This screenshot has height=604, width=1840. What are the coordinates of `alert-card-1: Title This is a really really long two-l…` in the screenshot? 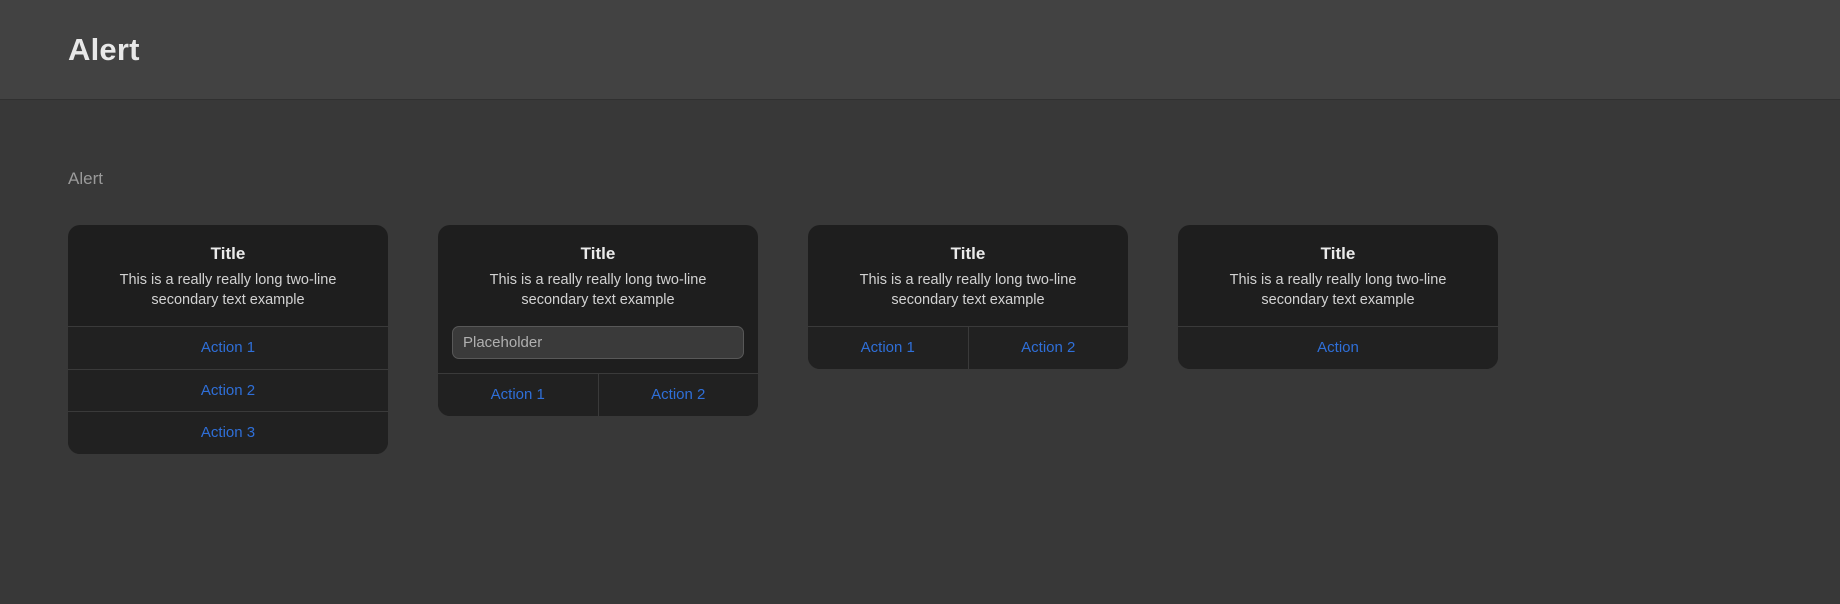 It's located at (228, 339).